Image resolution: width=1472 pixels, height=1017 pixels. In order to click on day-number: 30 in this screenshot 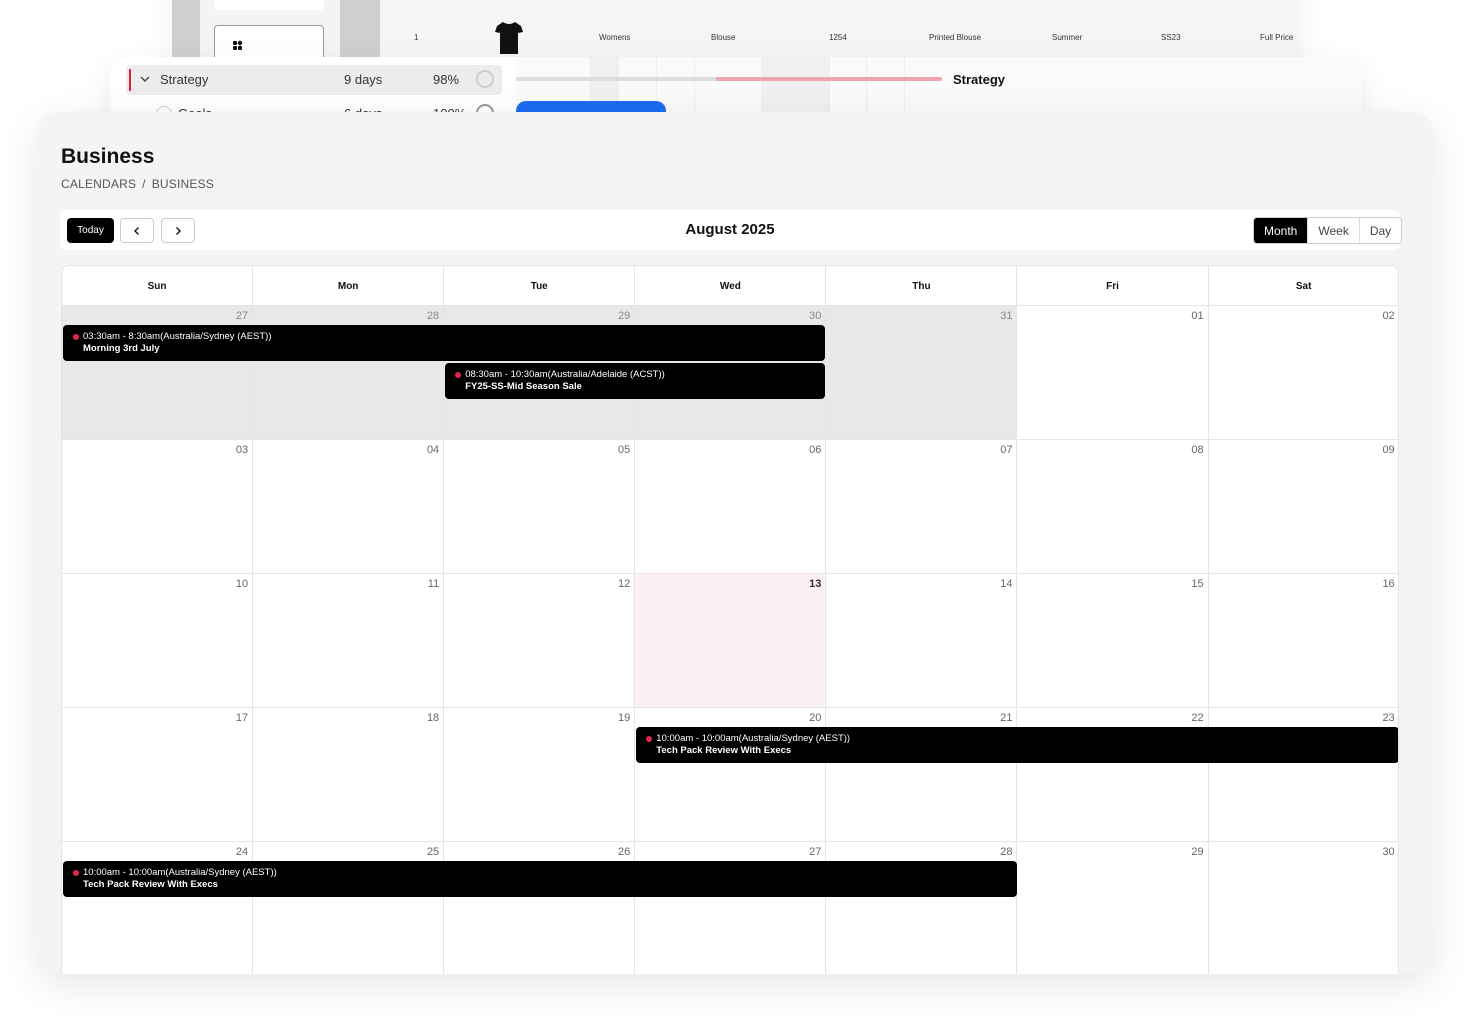, I will do `click(1388, 852)`.